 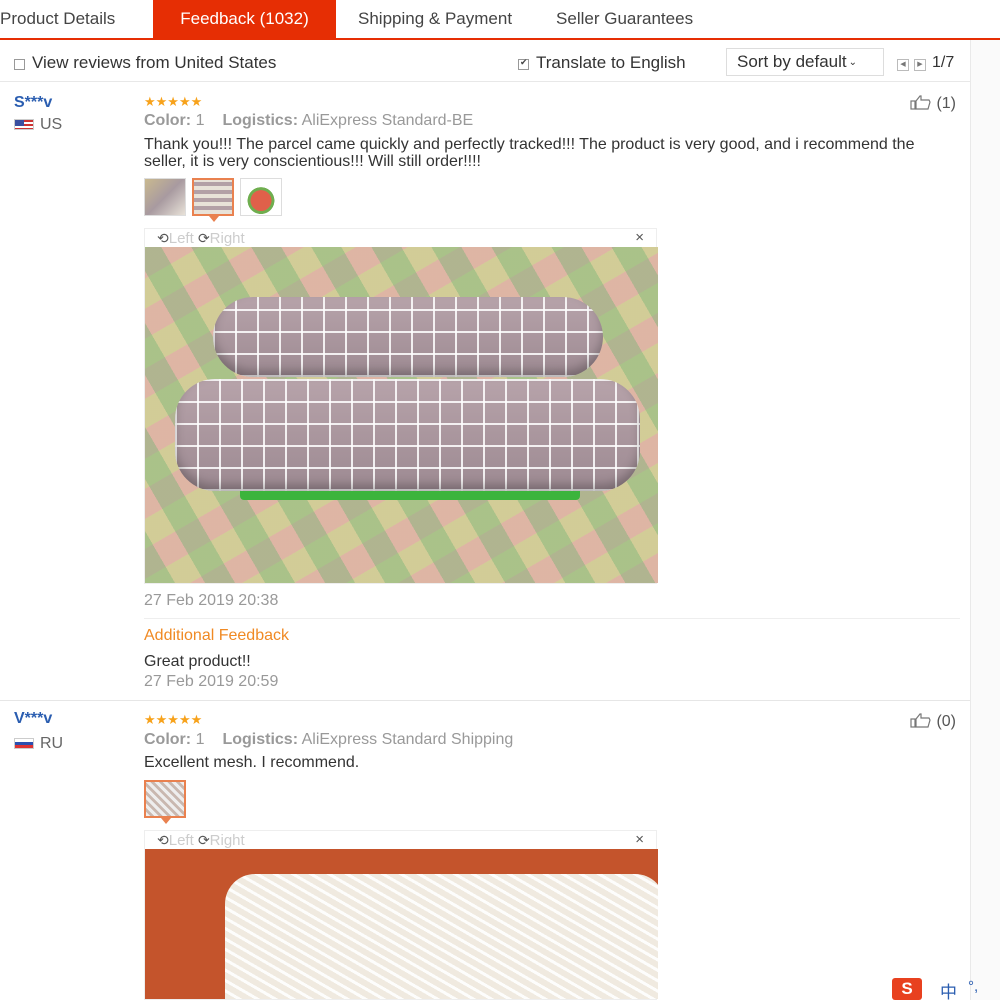 What do you see at coordinates (407, 739) in the screenshot?
I see `logistics-value: AliExpress Standard Shipping` at bounding box center [407, 739].